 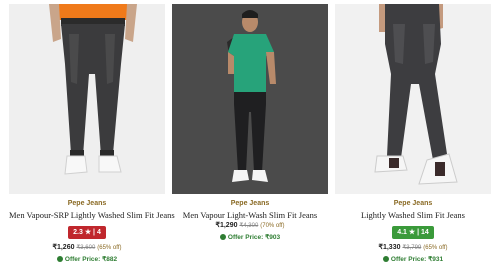 What do you see at coordinates (254, 237) in the screenshot?
I see `offer-price-text: Offer Price: ₹903` at bounding box center [254, 237].